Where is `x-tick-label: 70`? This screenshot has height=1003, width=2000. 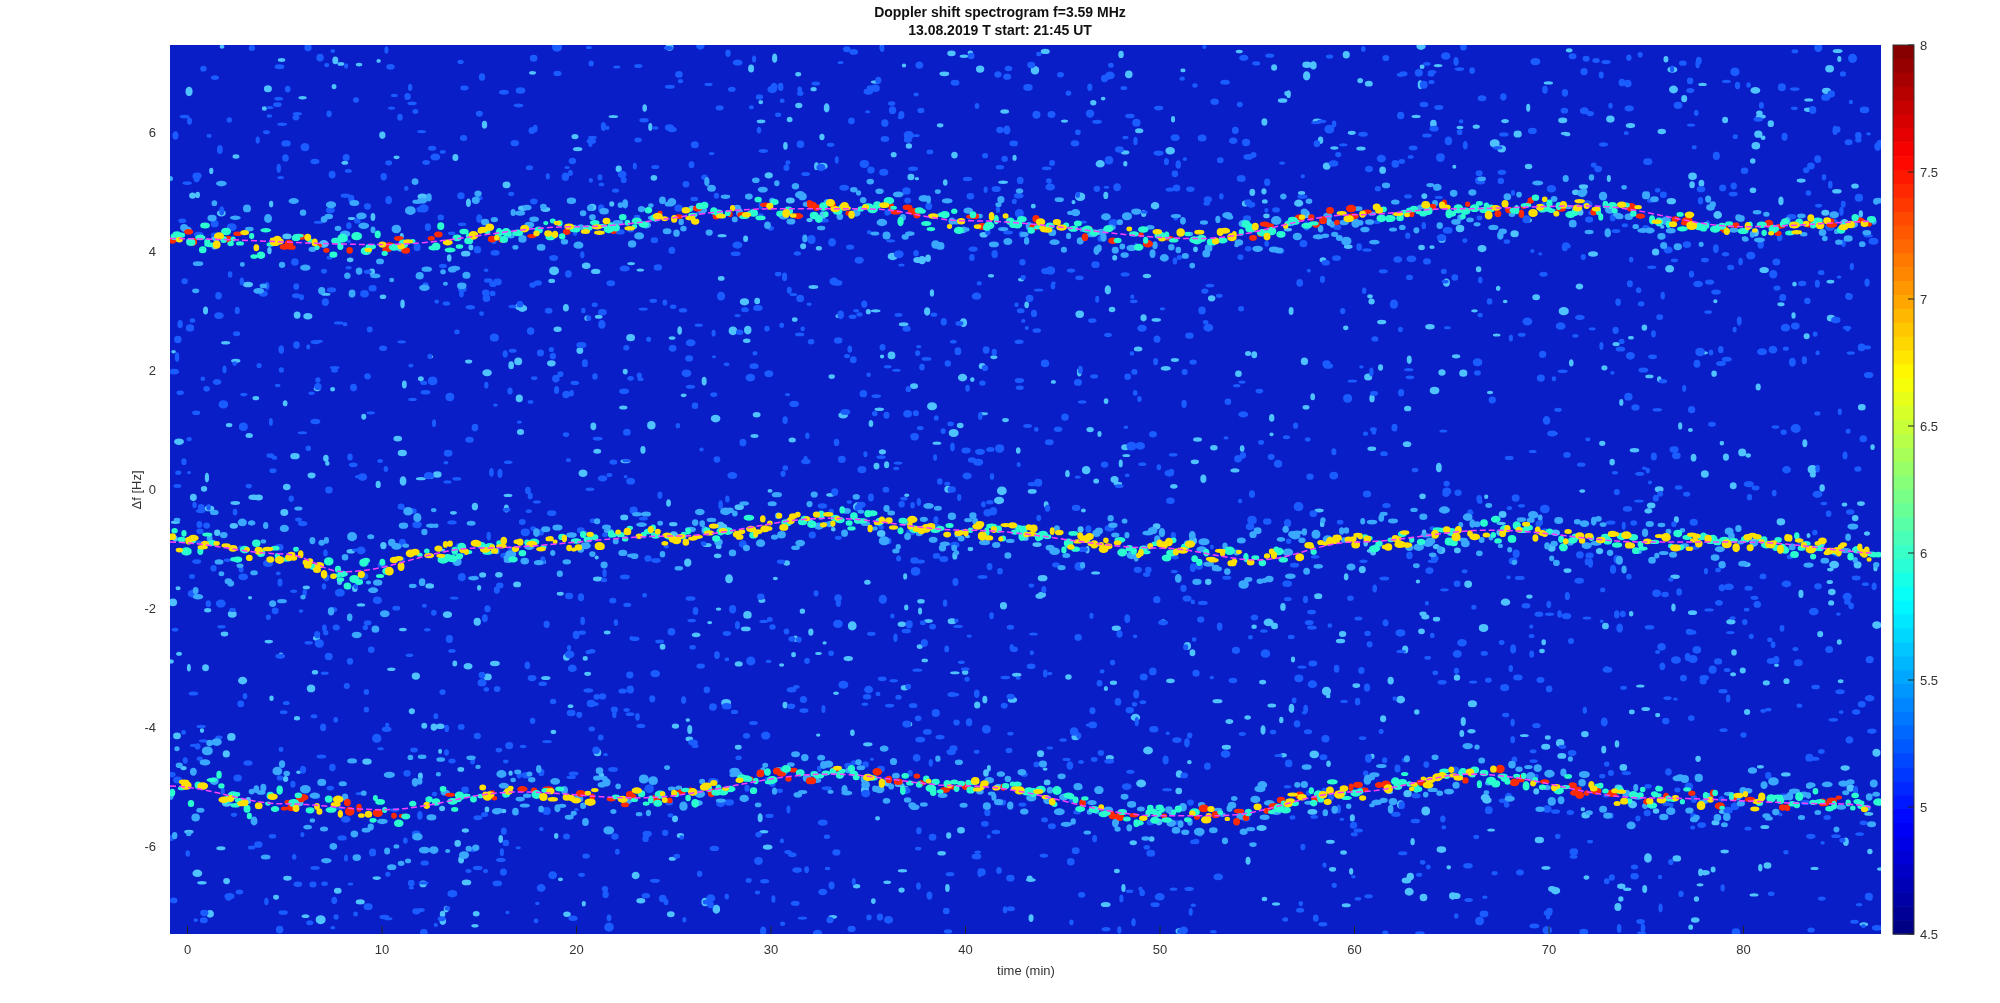 x-tick-label: 70 is located at coordinates (1549, 949).